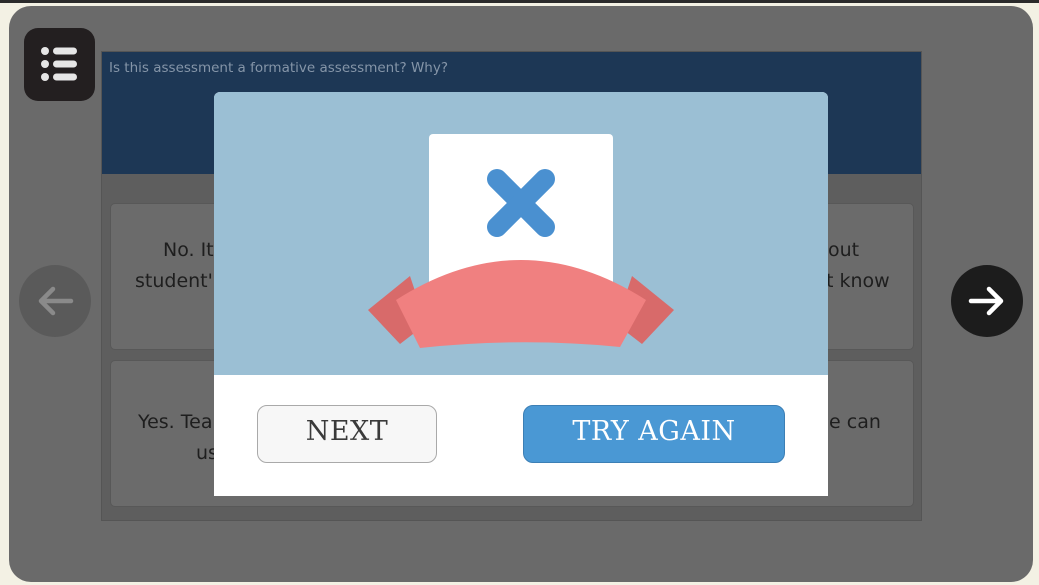 The height and width of the screenshot is (585, 1039). Describe the element at coordinates (654, 434) in the screenshot. I see `try-again-button: TRY AGAIN` at that location.